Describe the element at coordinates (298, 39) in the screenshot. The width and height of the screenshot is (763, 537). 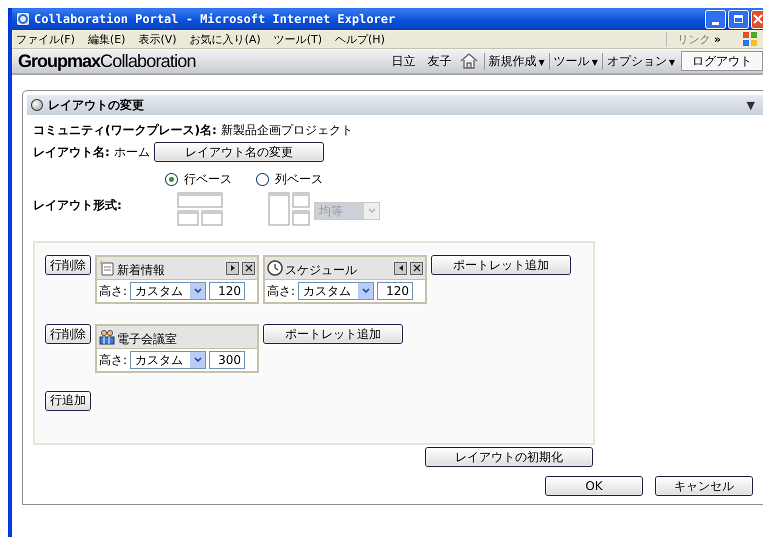
I see `menu-item: ツール(T)` at that location.